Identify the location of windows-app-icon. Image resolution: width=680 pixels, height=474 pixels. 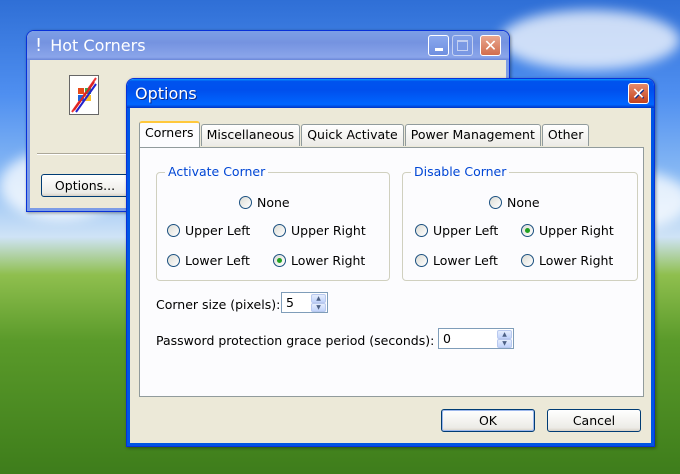
(84, 95).